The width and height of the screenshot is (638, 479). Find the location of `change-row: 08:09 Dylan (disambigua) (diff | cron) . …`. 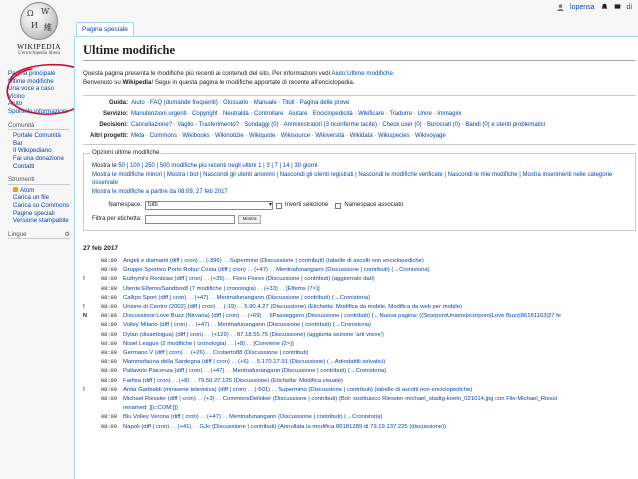

change-row: 08:09 Dylan (disambigua) (diff | cron) . … is located at coordinates (359, 335).